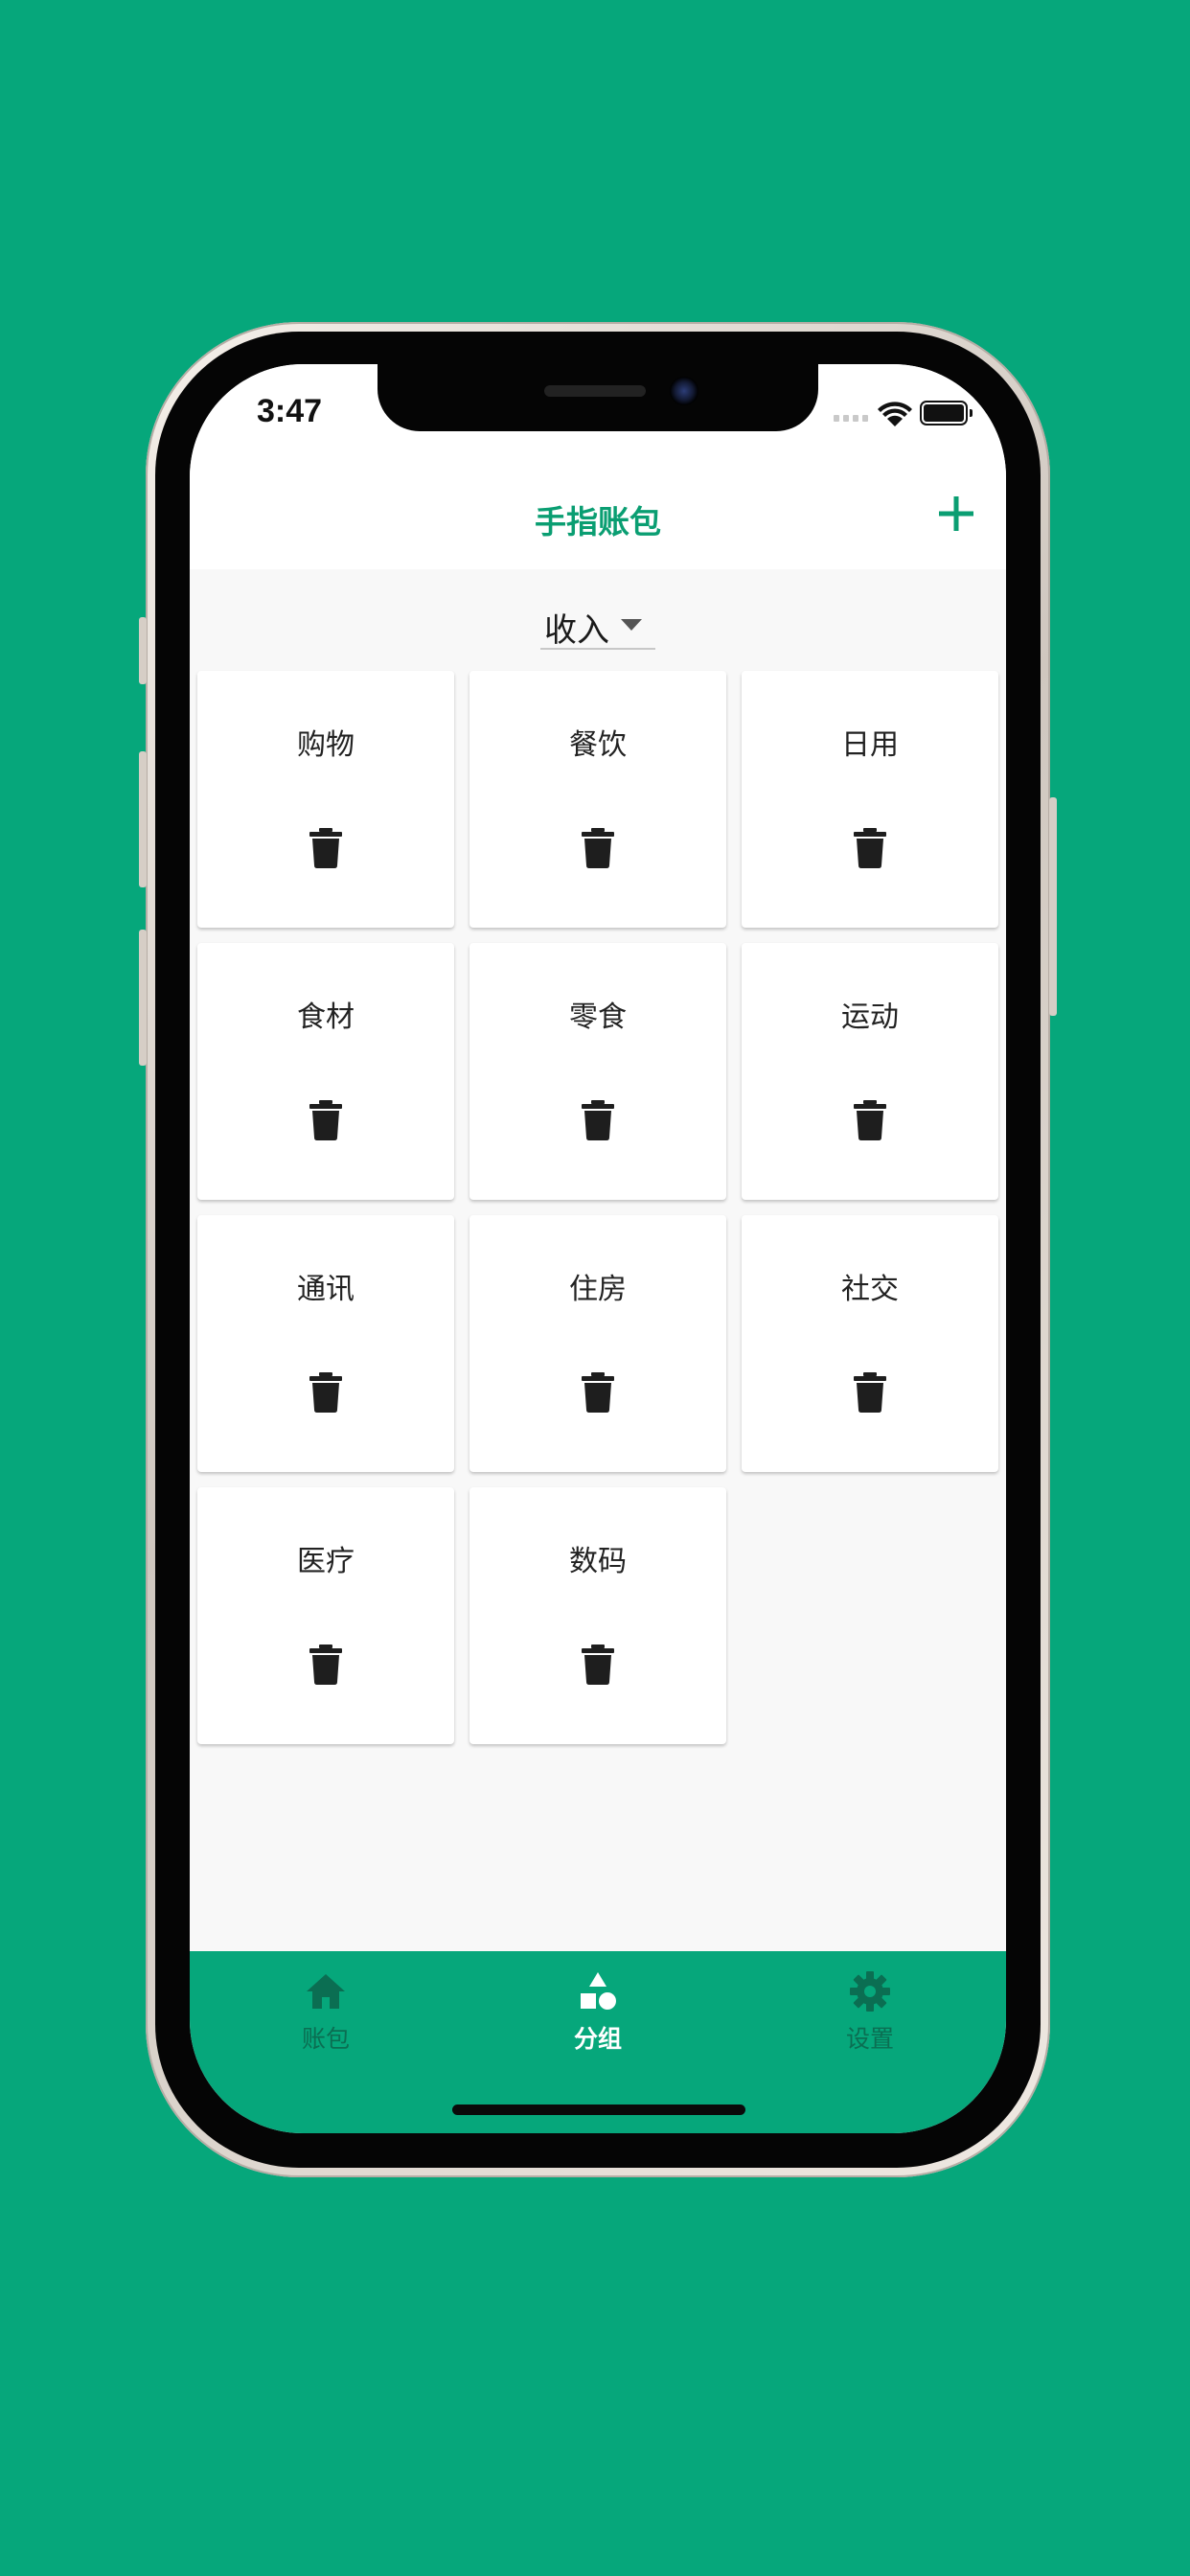  I want to click on type-dropdown: 收入, so click(598, 624).